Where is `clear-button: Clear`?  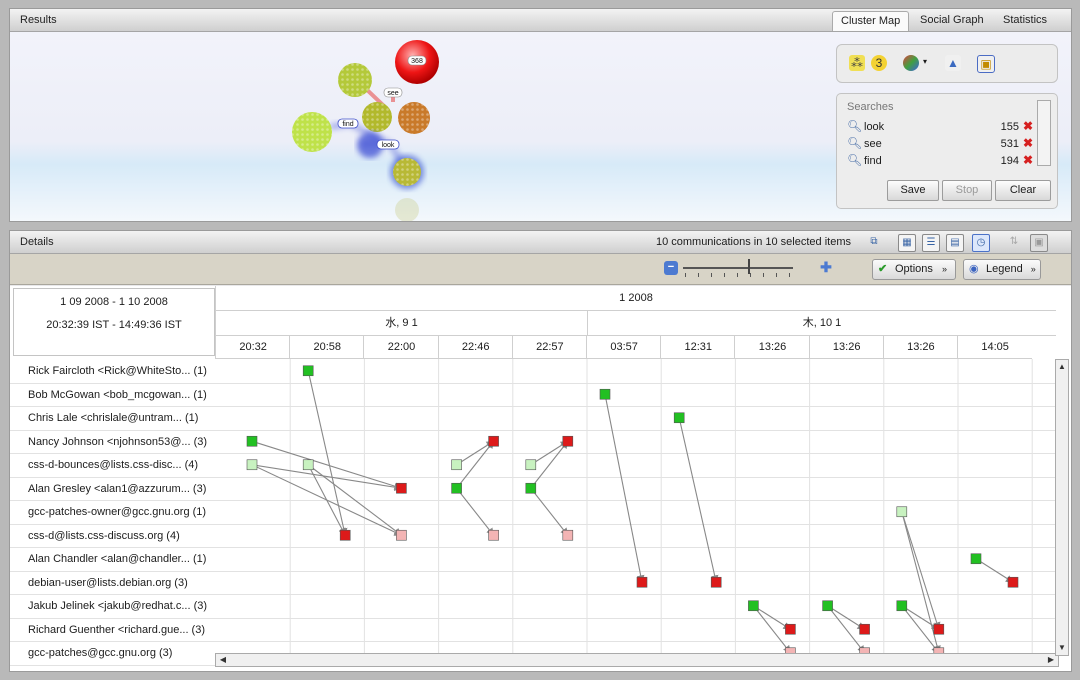 clear-button: Clear is located at coordinates (1023, 190).